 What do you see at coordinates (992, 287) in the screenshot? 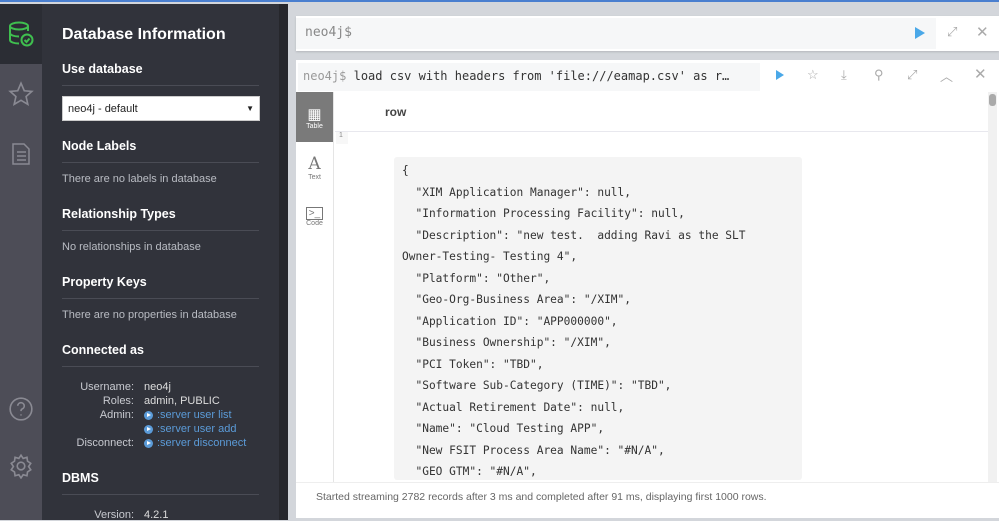
I see `result-scrollbar` at bounding box center [992, 287].